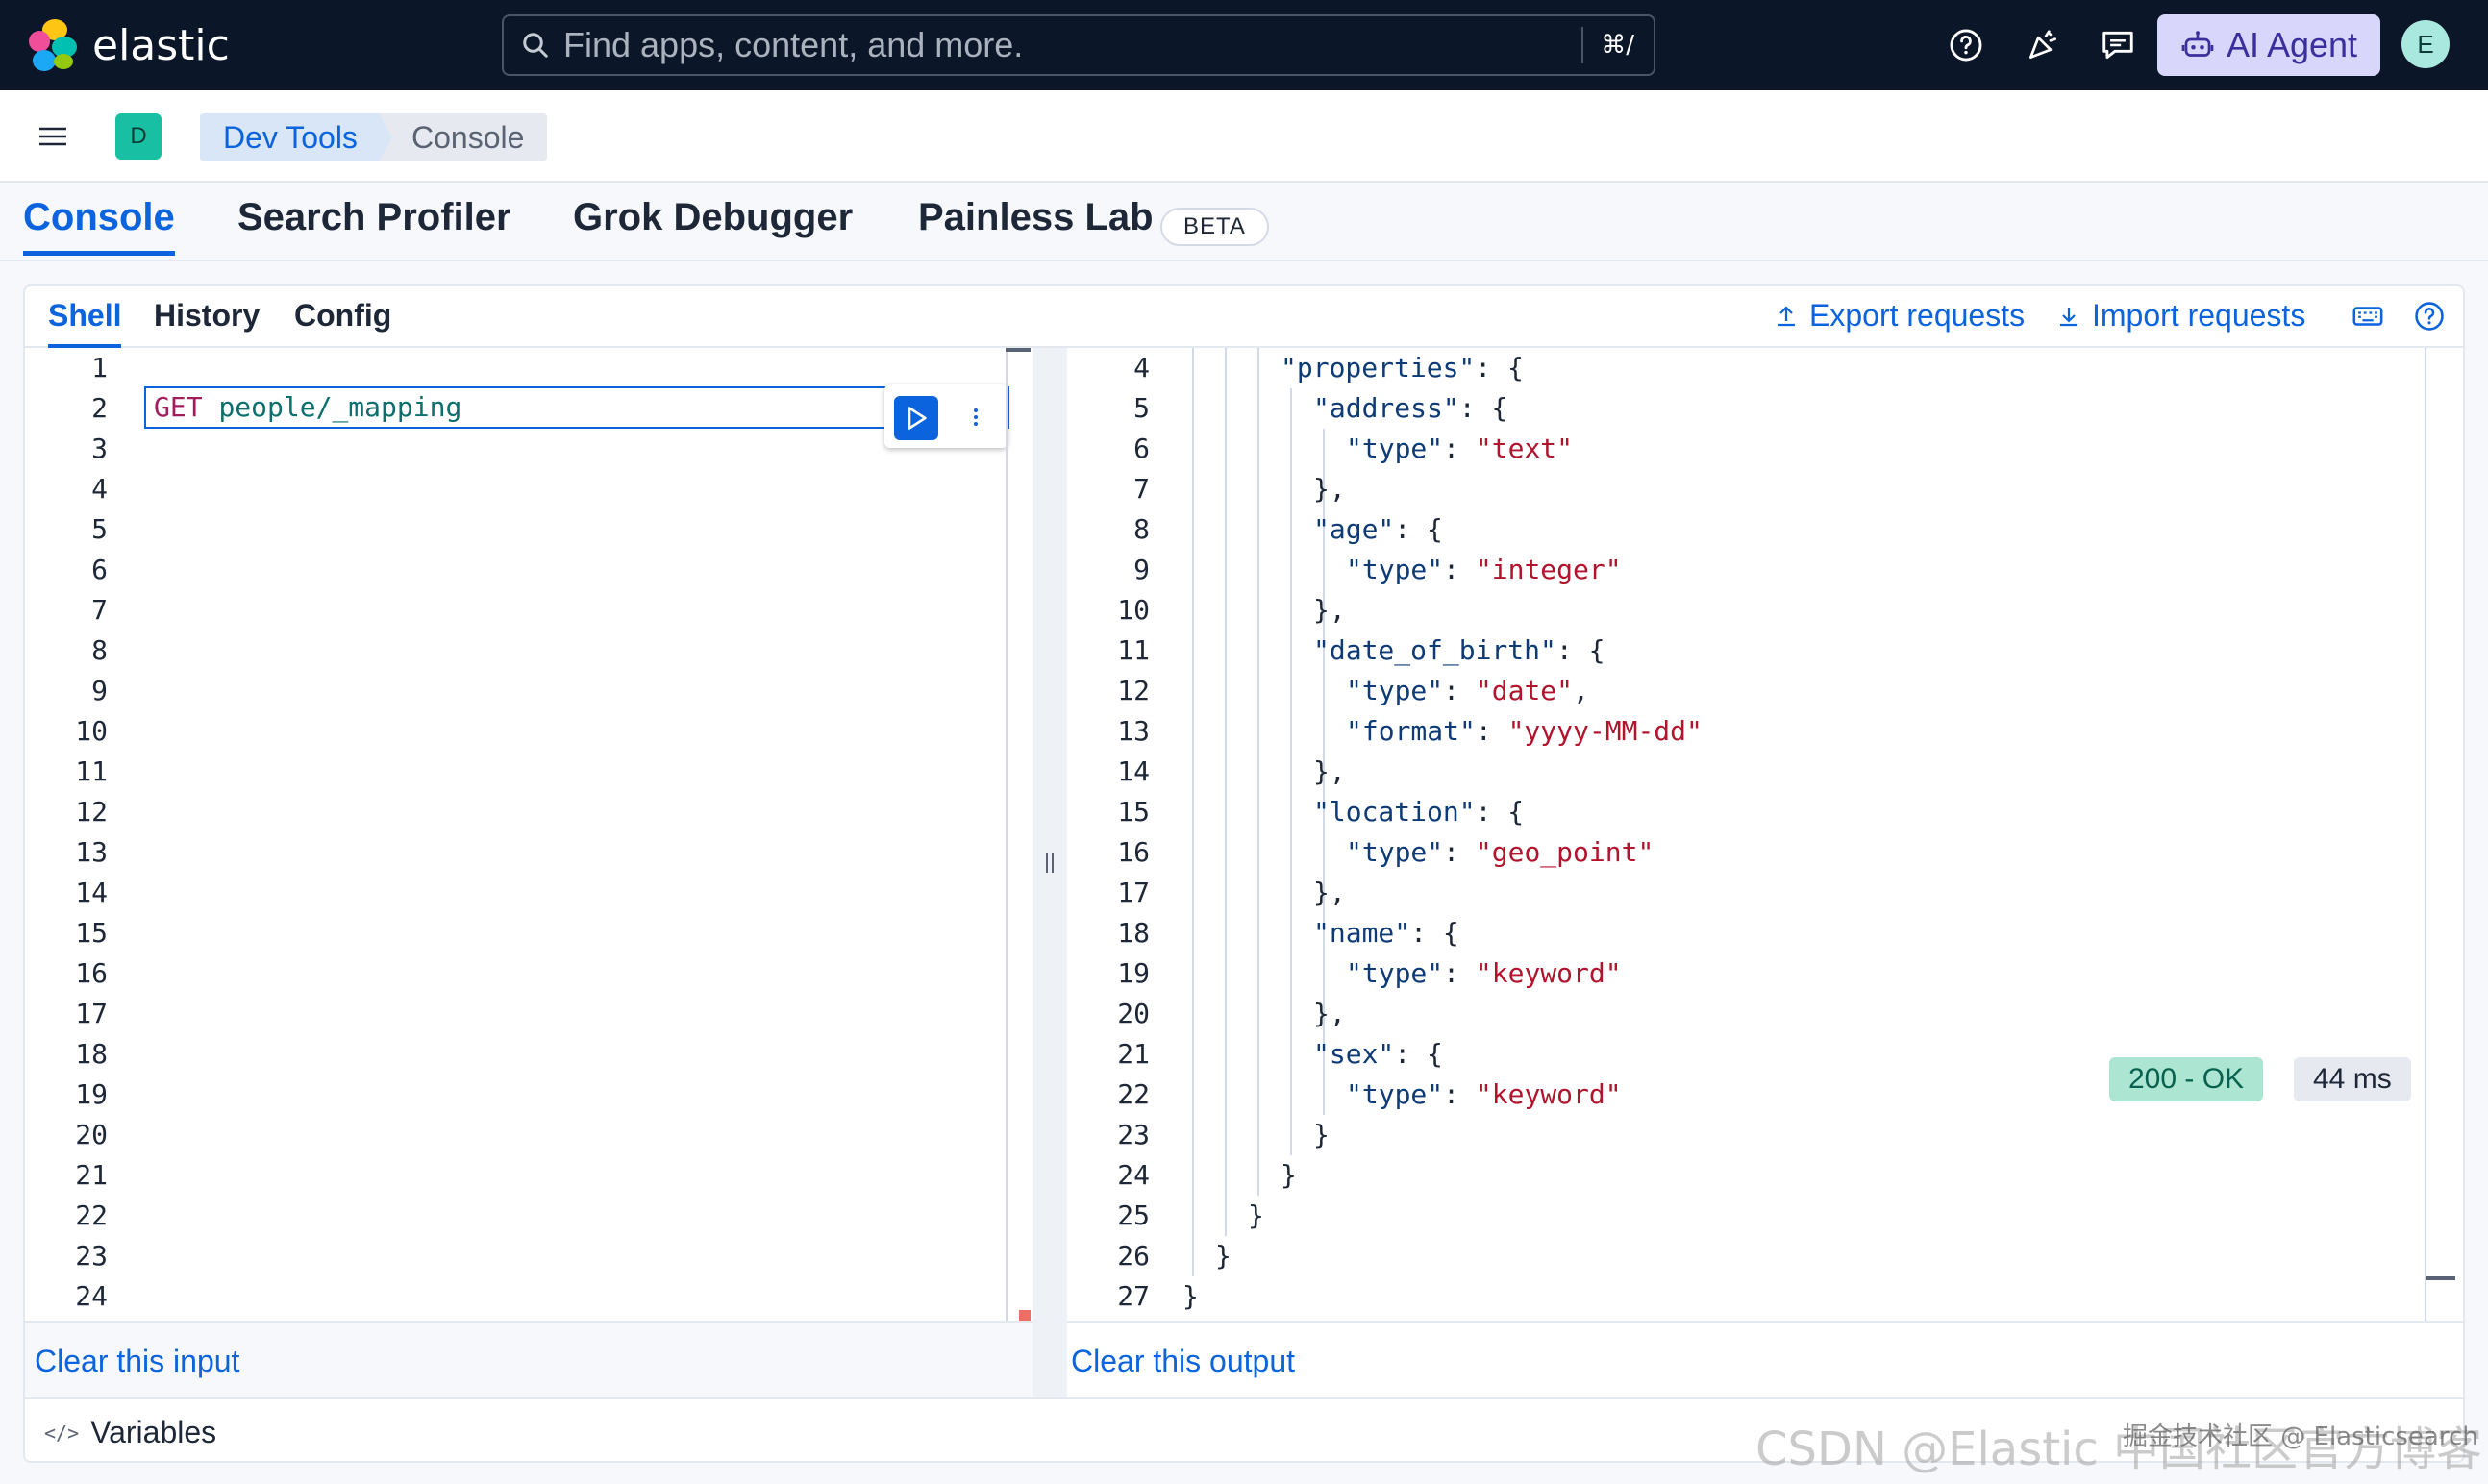  Describe the element at coordinates (1548, 1094) in the screenshot. I see `json-string-value: "keyword"` at that location.